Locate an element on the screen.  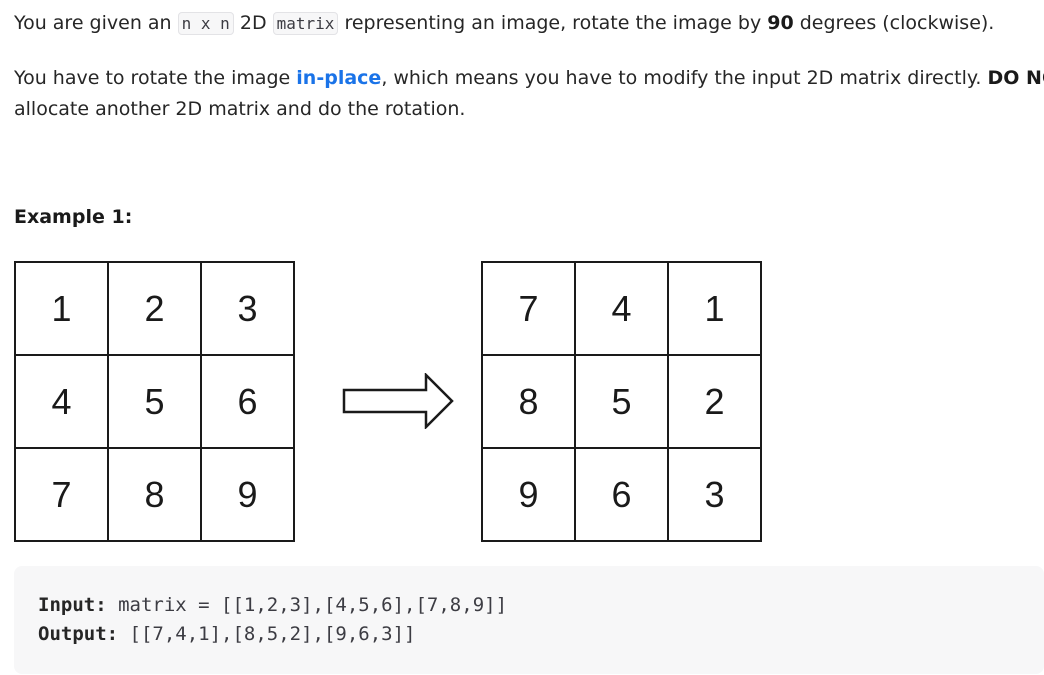
statement-text: You are given an is located at coordinates (96, 23).